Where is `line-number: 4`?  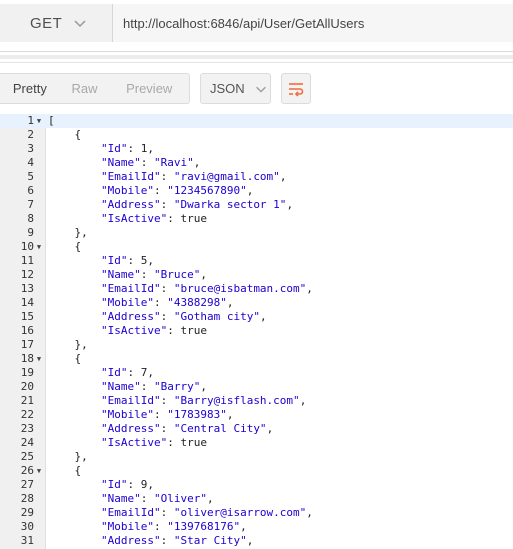
line-number: 4 is located at coordinates (30, 162).